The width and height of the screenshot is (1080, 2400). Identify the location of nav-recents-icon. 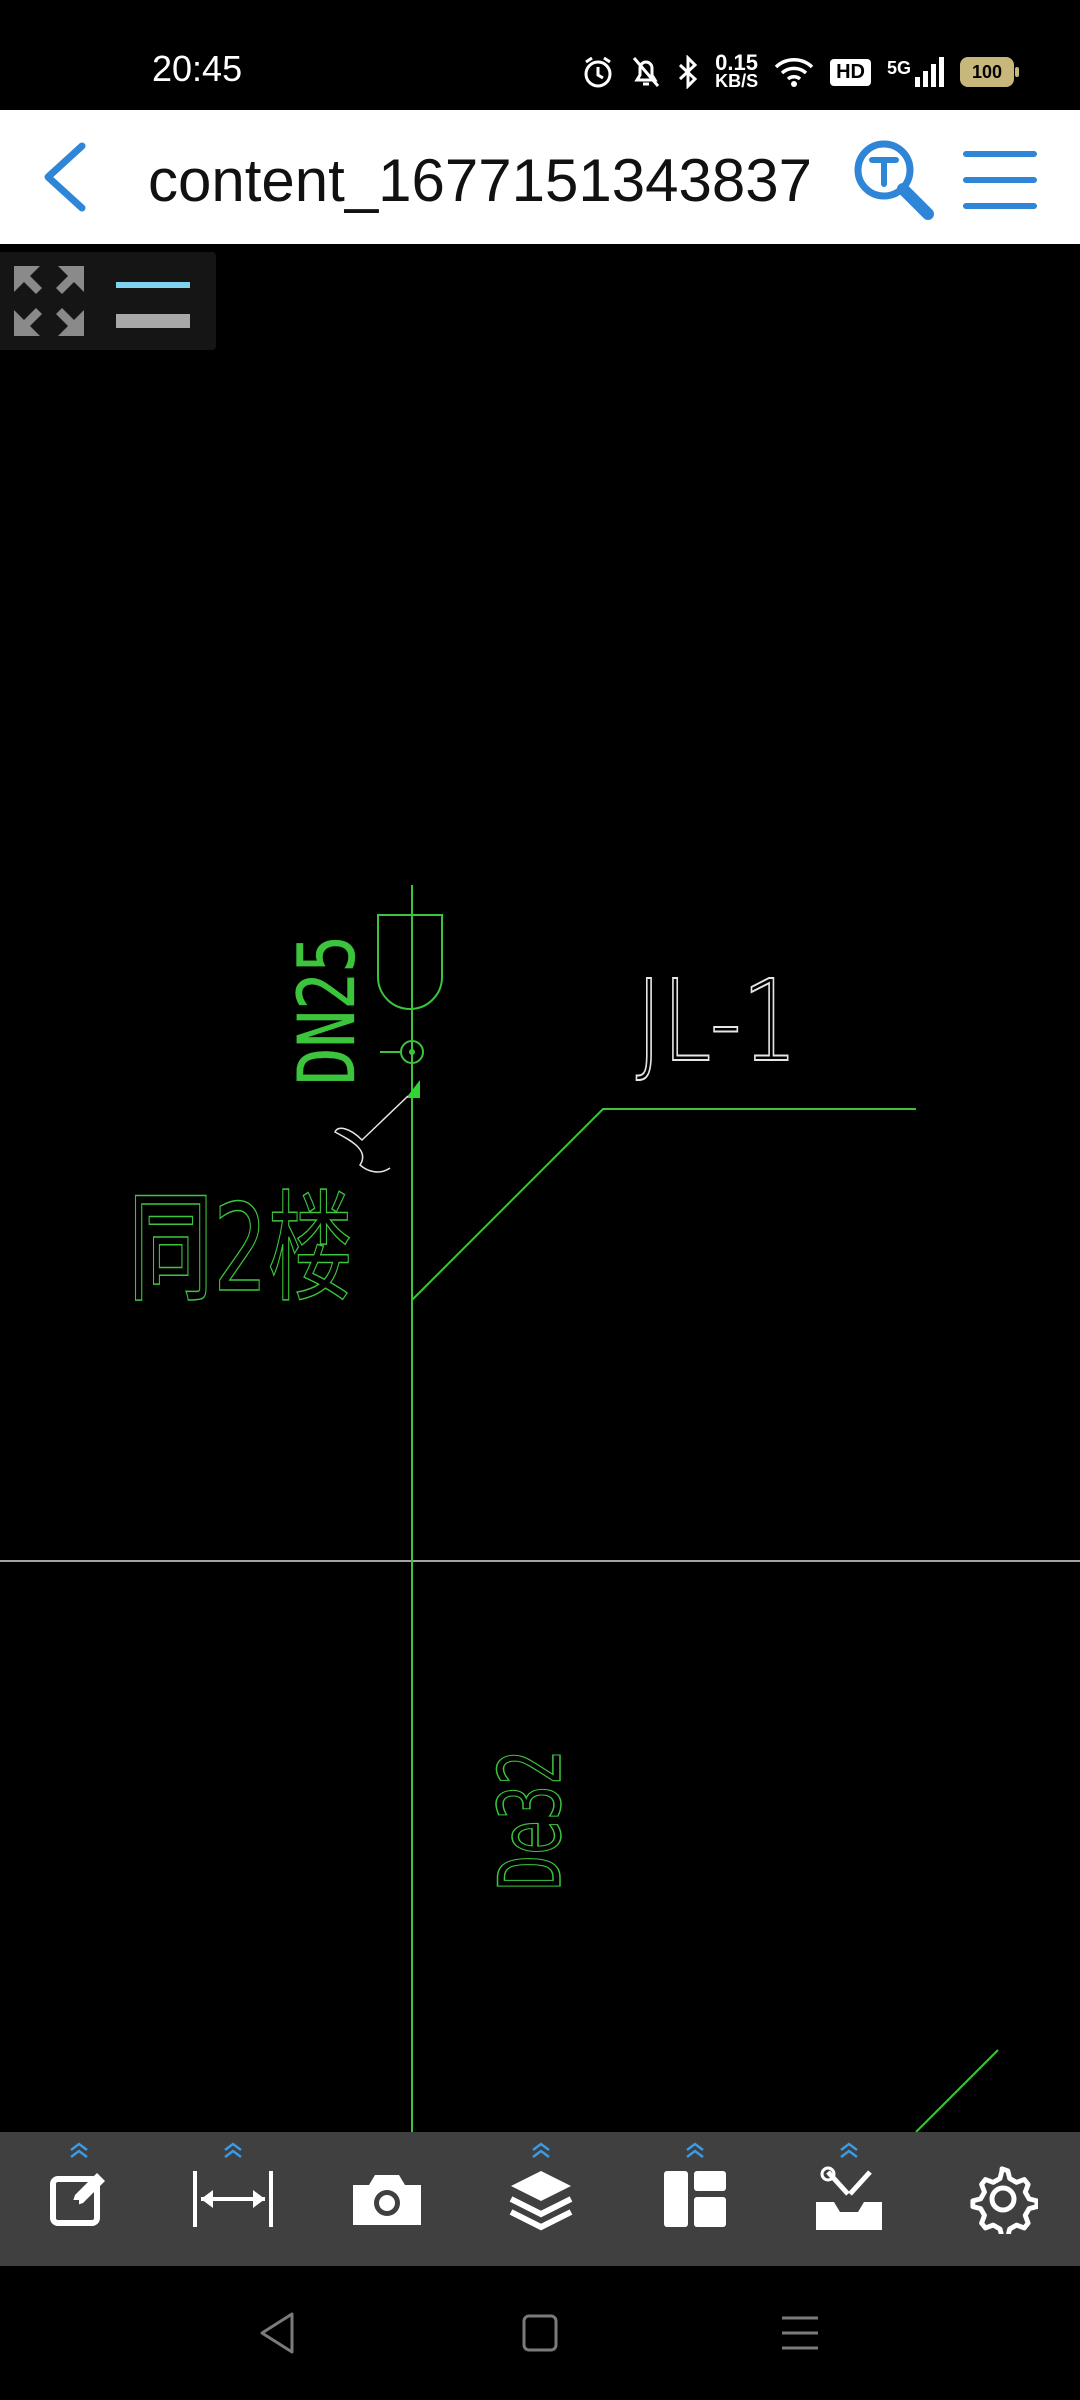
(800, 2333).